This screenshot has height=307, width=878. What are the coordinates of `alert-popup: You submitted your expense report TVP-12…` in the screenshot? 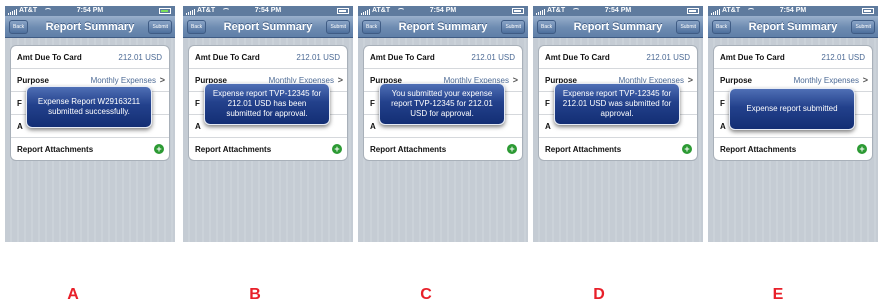 It's located at (442, 104).